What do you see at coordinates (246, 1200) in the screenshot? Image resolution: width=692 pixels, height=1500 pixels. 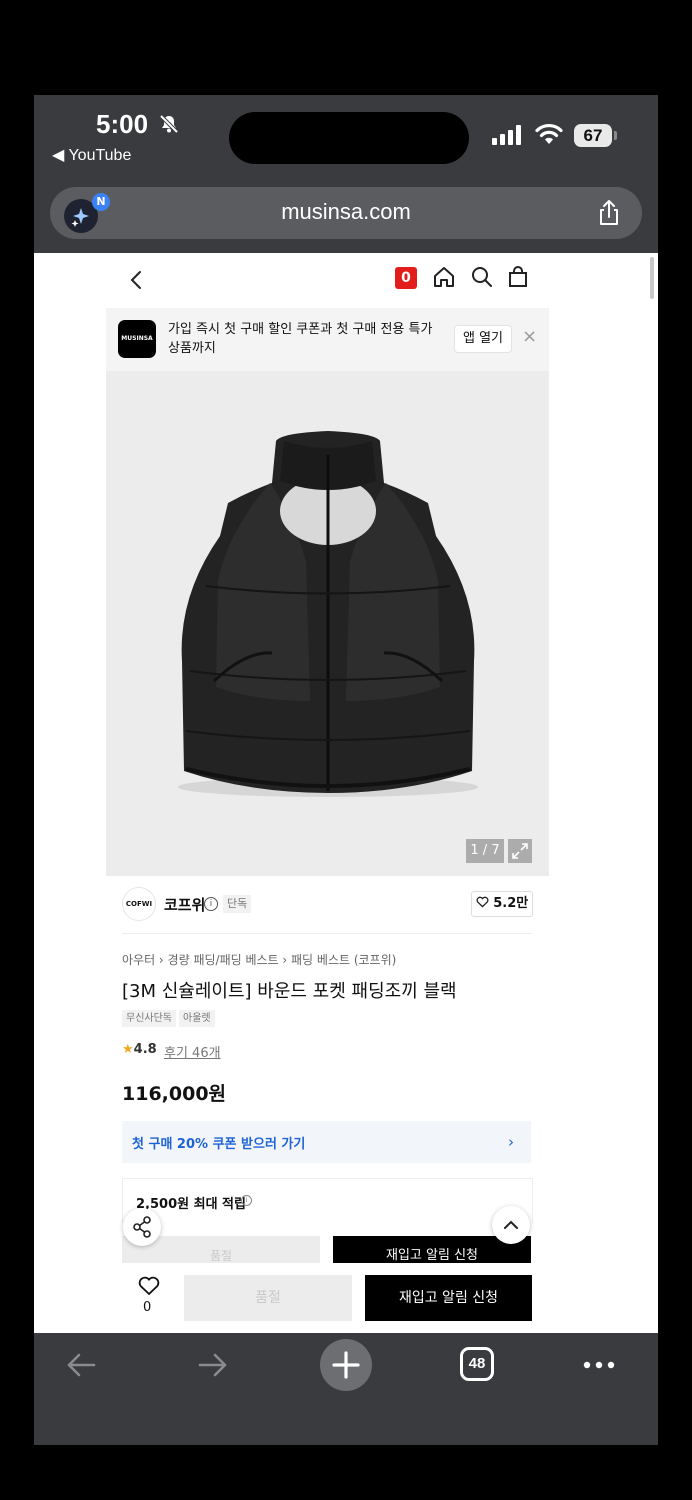 I see `points-info-icon: i` at bounding box center [246, 1200].